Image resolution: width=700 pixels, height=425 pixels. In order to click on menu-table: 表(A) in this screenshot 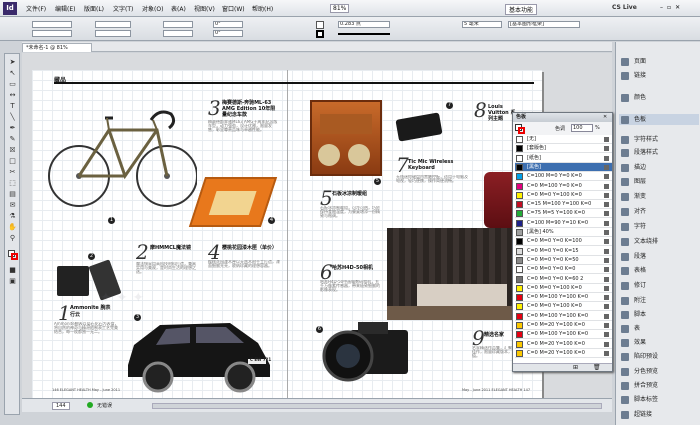, I will do `click(178, 8)`.